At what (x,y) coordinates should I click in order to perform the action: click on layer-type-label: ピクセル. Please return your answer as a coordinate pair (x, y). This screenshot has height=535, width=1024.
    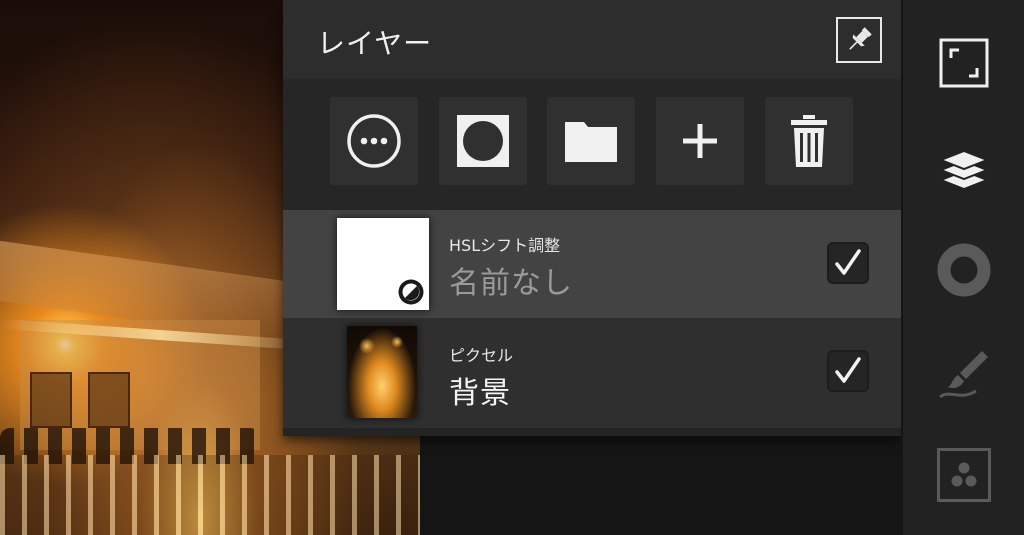
    Looking at the image, I should click on (481, 355).